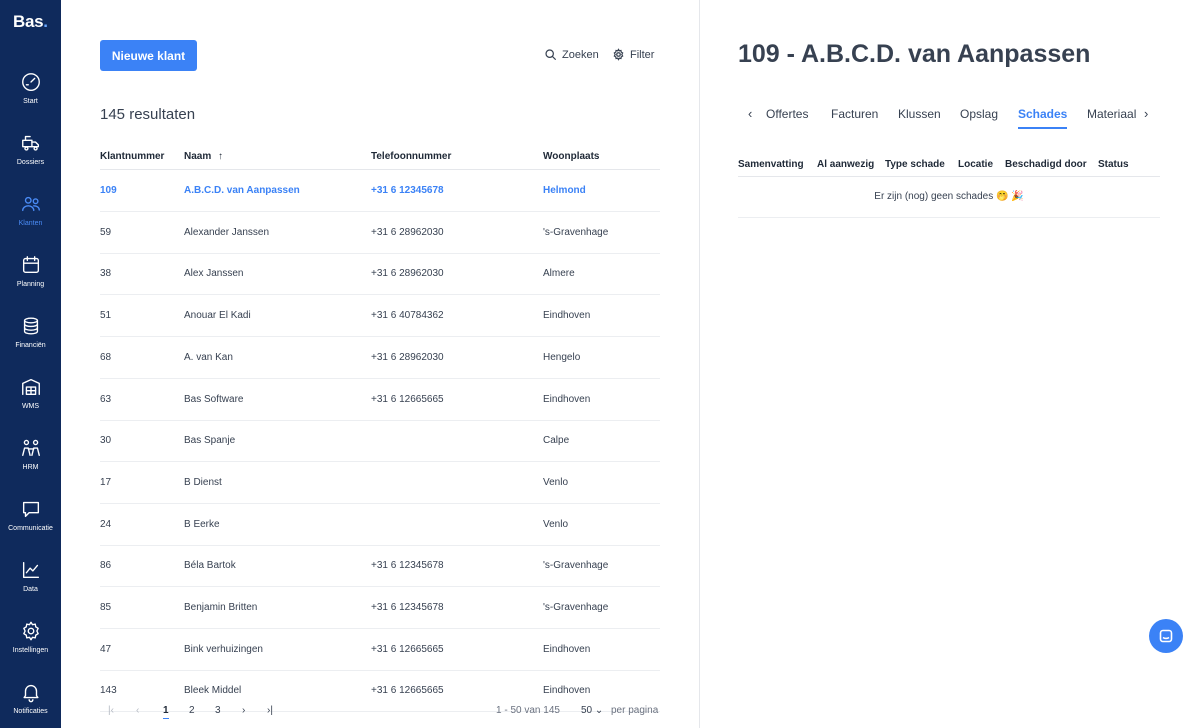 This screenshot has width=1200, height=728. Describe the element at coordinates (919, 114) in the screenshot. I see `tab-klussen: Klussen` at that location.